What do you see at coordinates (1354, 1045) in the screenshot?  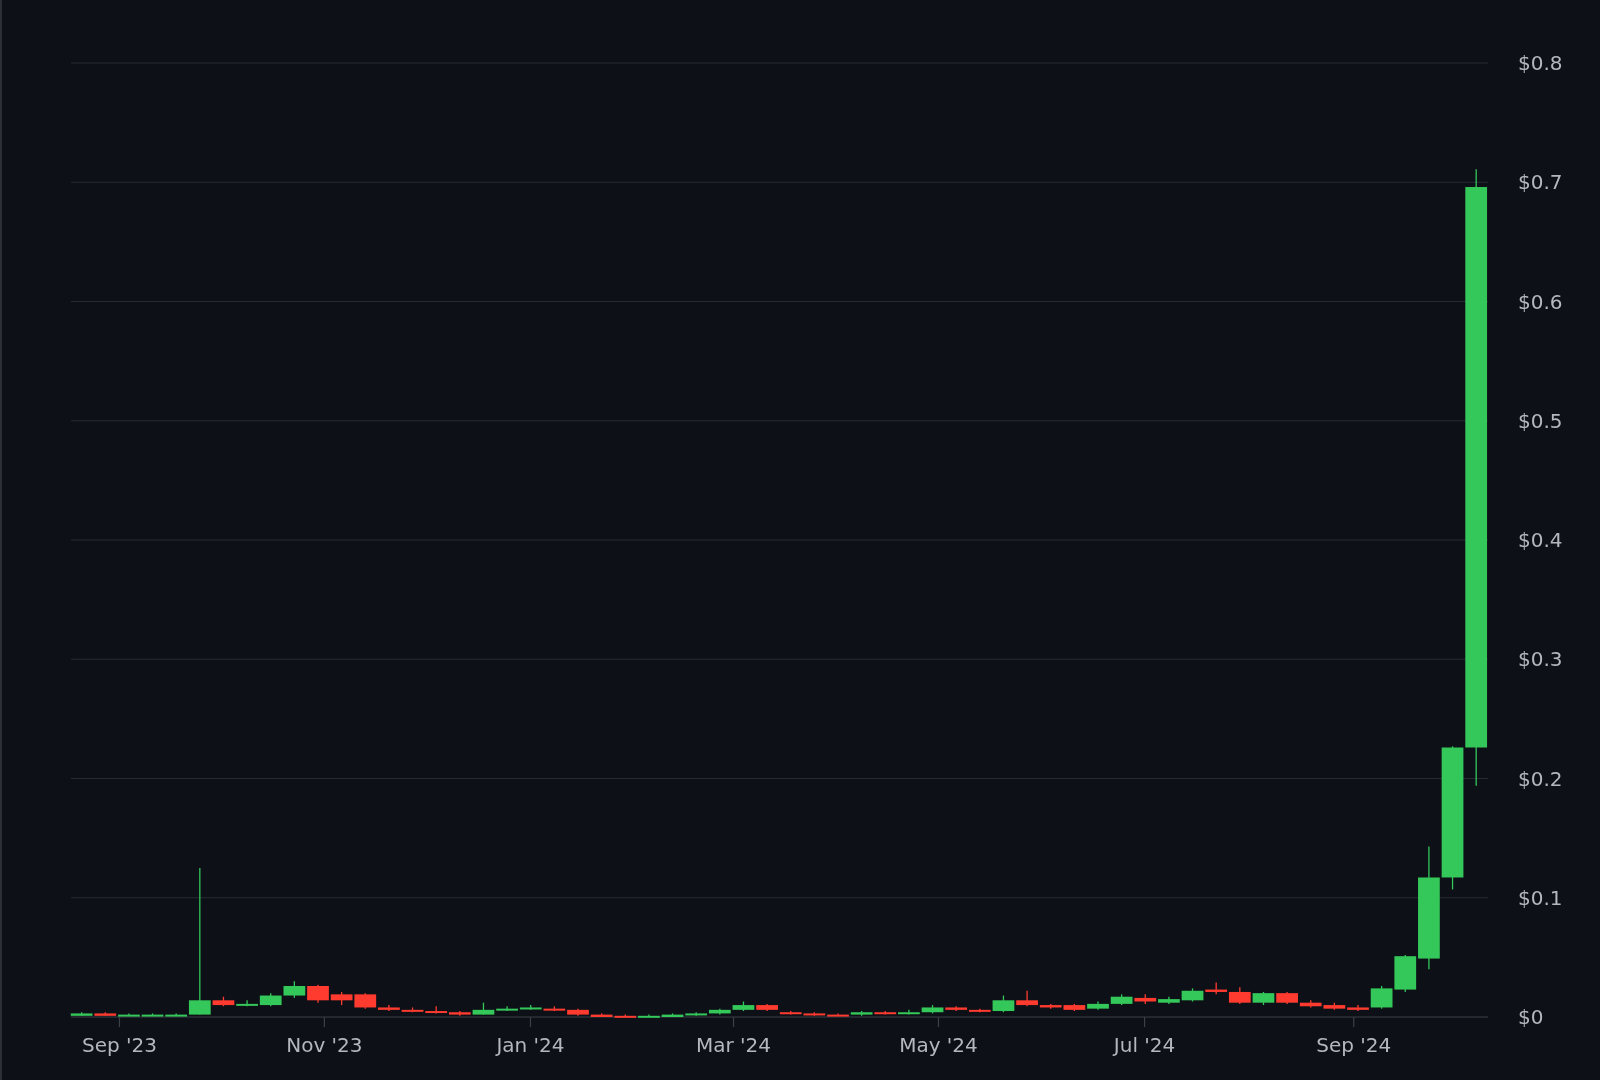 I see `axis-tick-label: Sep '24` at bounding box center [1354, 1045].